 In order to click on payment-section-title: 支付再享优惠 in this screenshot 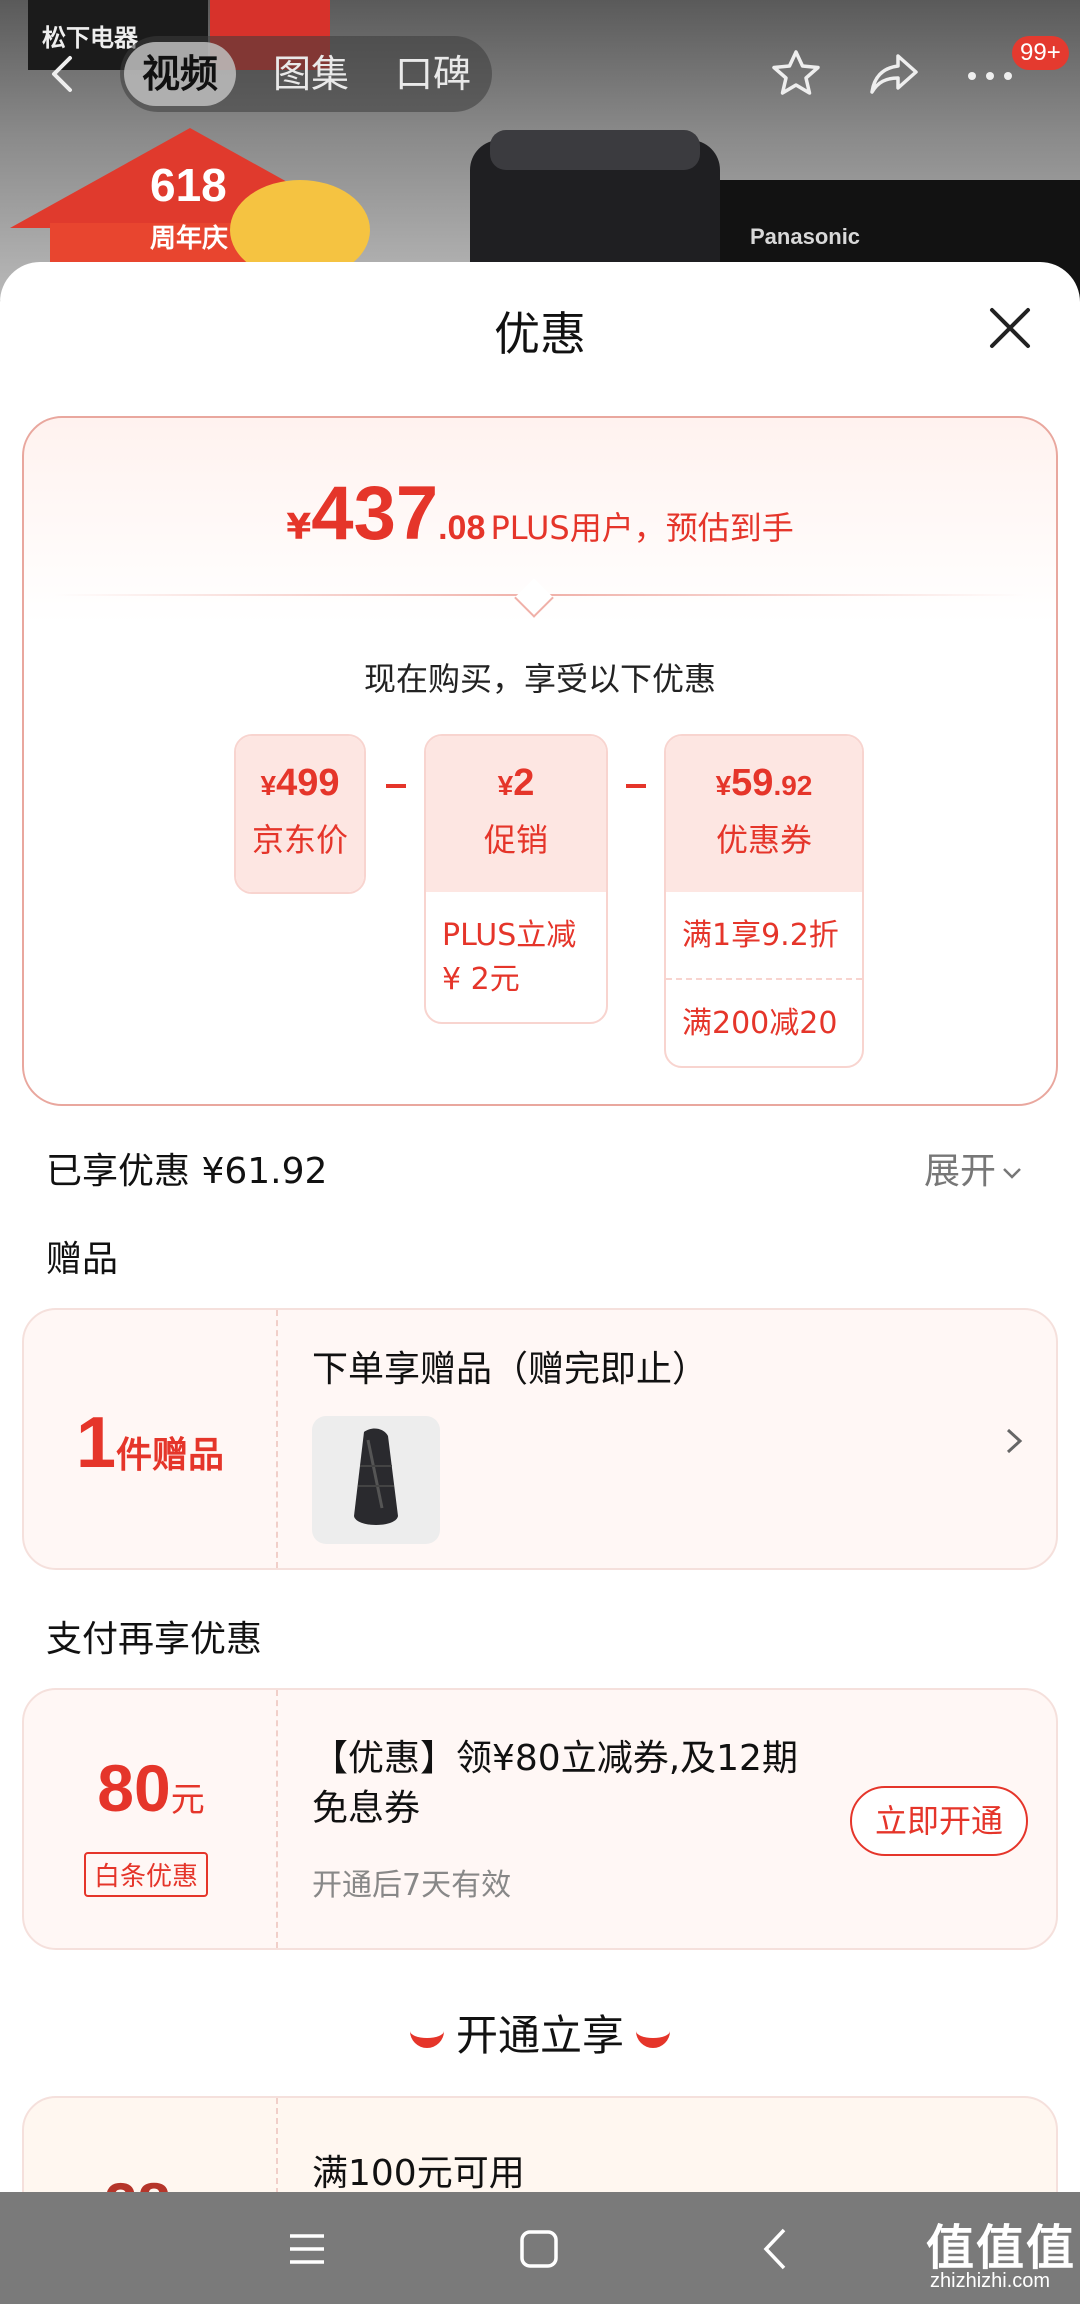, I will do `click(154, 1639)`.